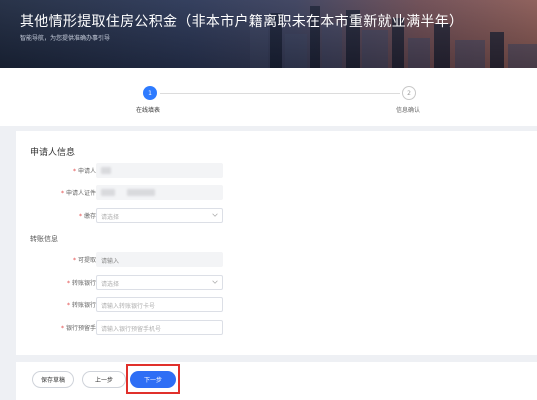 The height and width of the screenshot is (400, 537). I want to click on bank-card-input: 请输入转账银行卡号, so click(159, 304).